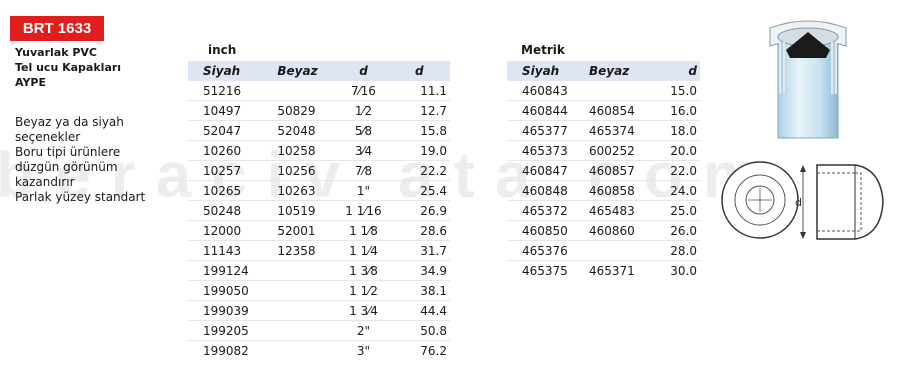  I want to click on metric-table-row: 465372 465483 25.0, so click(603, 210).